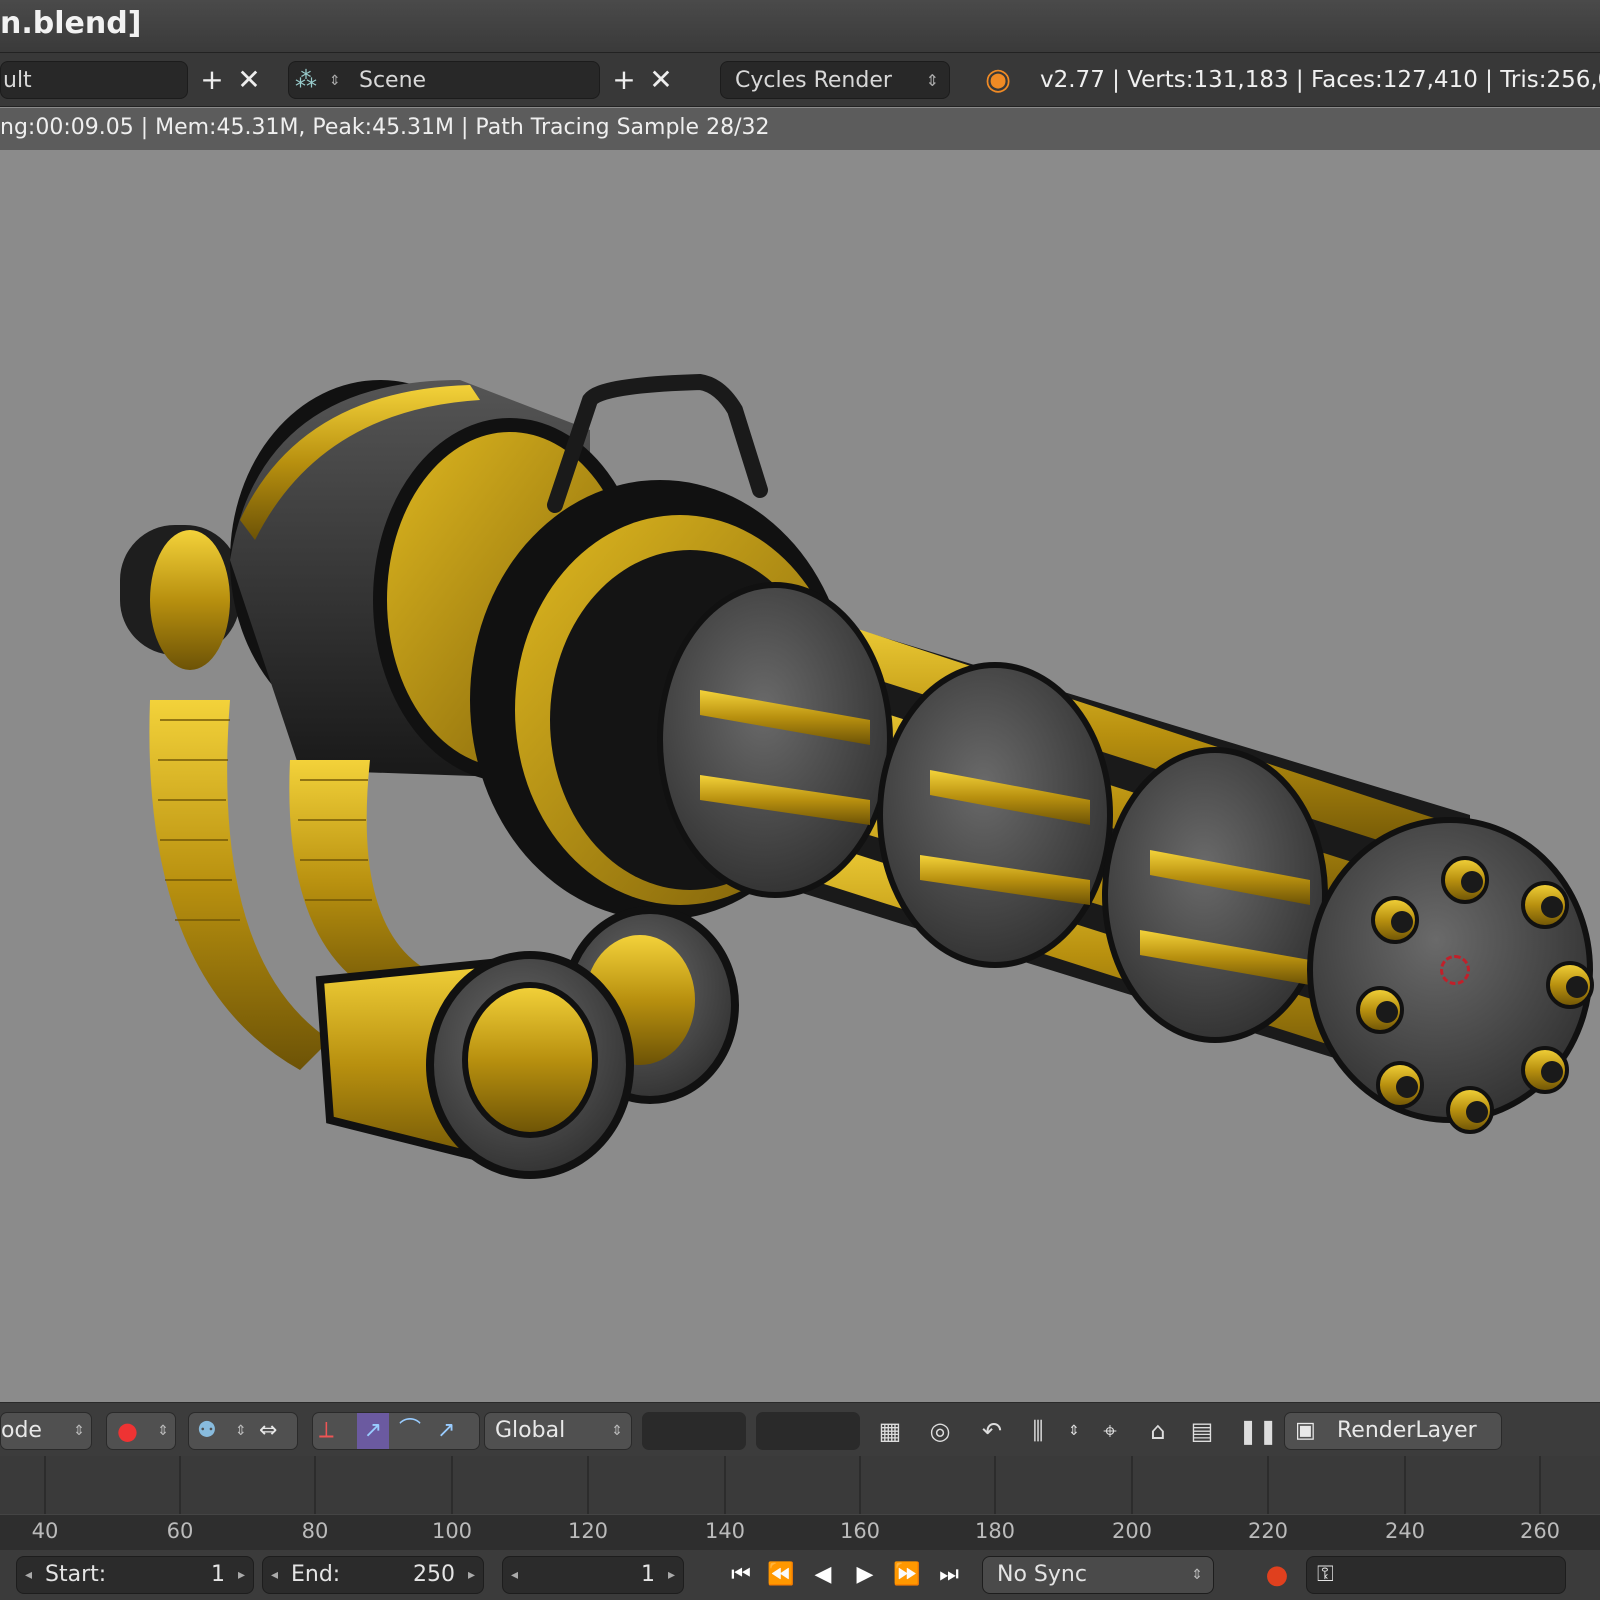  Describe the element at coordinates (218, 1574) in the screenshot. I see `start-frame-value: 1` at that location.